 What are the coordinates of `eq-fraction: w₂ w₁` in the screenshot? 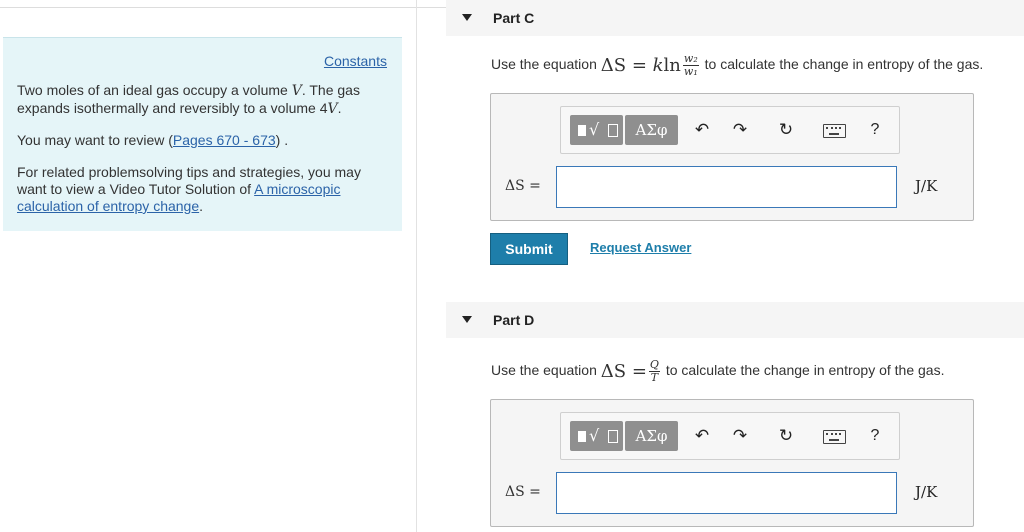 It's located at (690, 65).